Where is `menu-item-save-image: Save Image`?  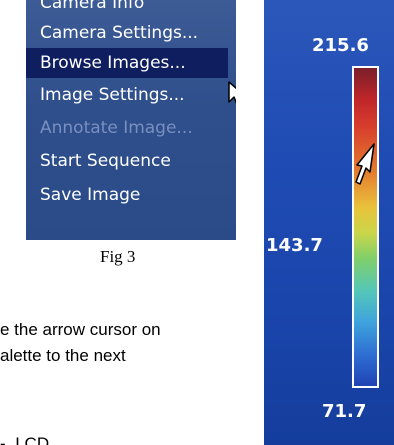 menu-item-save-image: Save Image is located at coordinates (131, 195).